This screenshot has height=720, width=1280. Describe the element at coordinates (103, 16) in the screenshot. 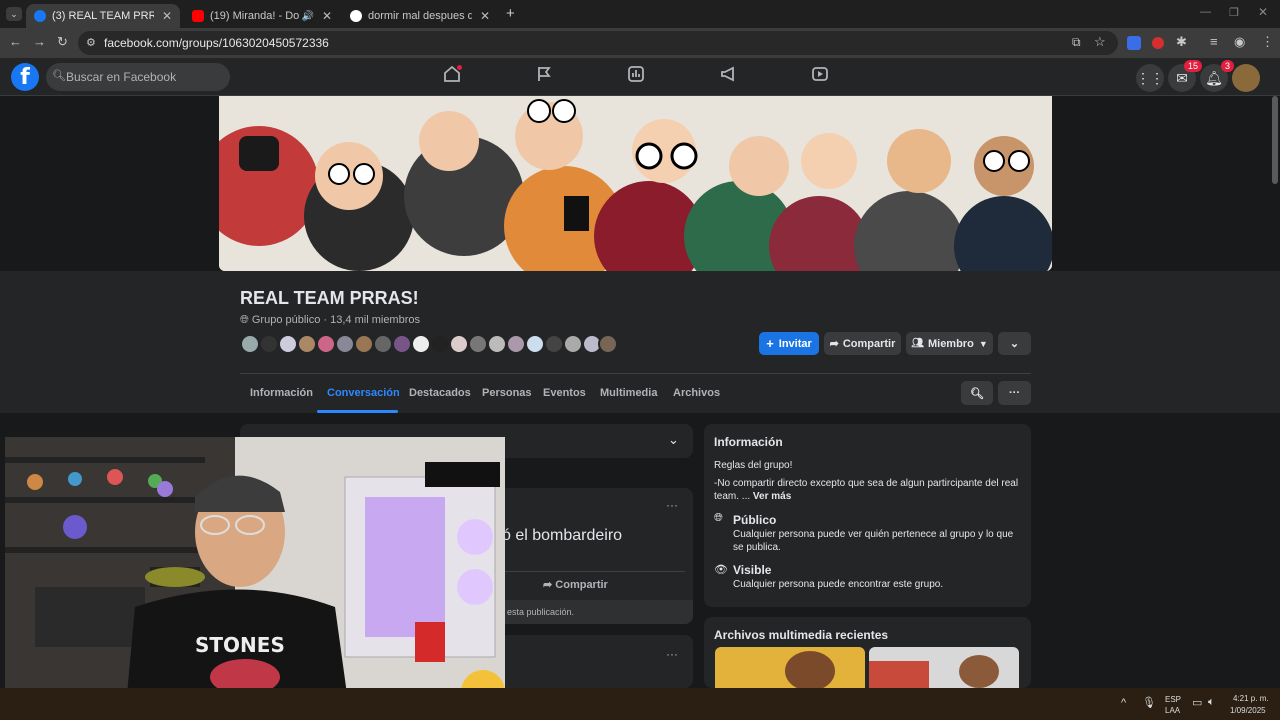

I see `browser-tab-facebook: (3) REAL TEAM PRRAS! | Facebook ✕` at that location.